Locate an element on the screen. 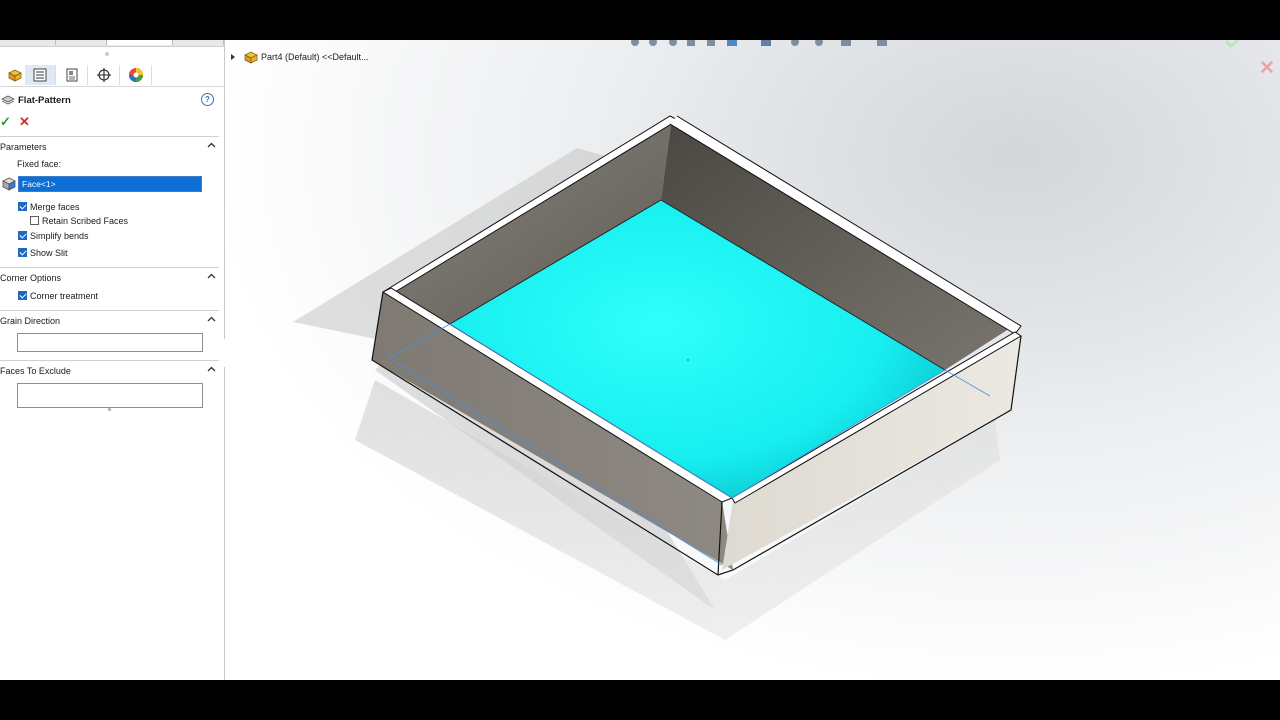 This screenshot has height=720, width=1280. letterbox-bottom is located at coordinates (640, 700).